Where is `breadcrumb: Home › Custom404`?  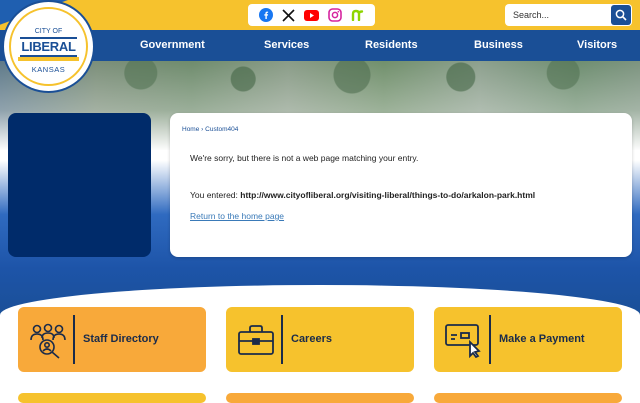 breadcrumb: Home › Custom404 is located at coordinates (210, 129).